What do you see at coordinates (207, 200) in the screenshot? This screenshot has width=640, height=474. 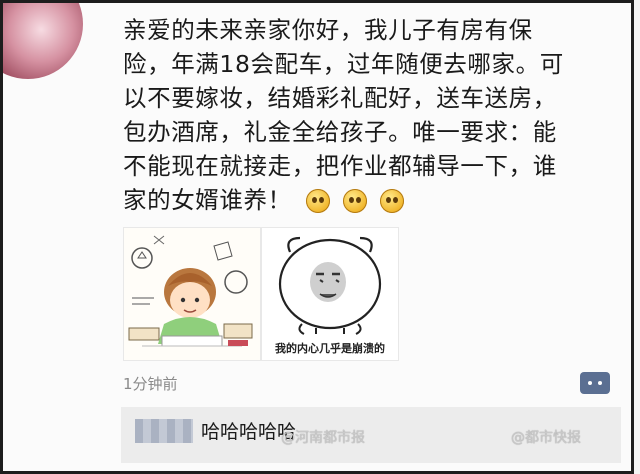 I see `post-line: 家的女婿谁养！` at bounding box center [207, 200].